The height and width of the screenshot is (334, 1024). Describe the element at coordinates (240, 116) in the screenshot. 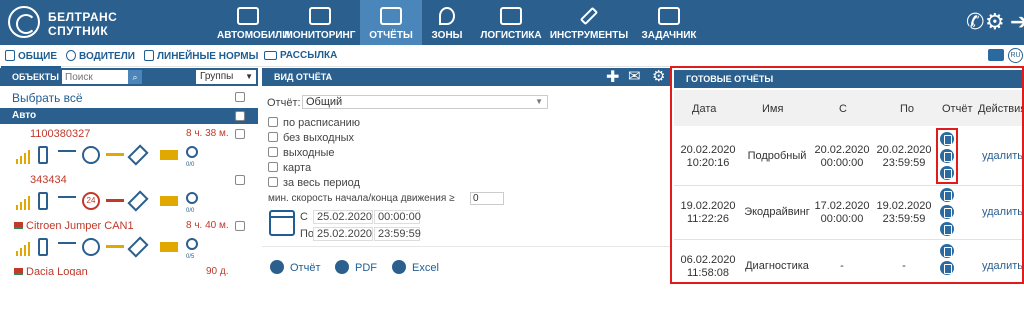

I see `group-checkbox` at that location.